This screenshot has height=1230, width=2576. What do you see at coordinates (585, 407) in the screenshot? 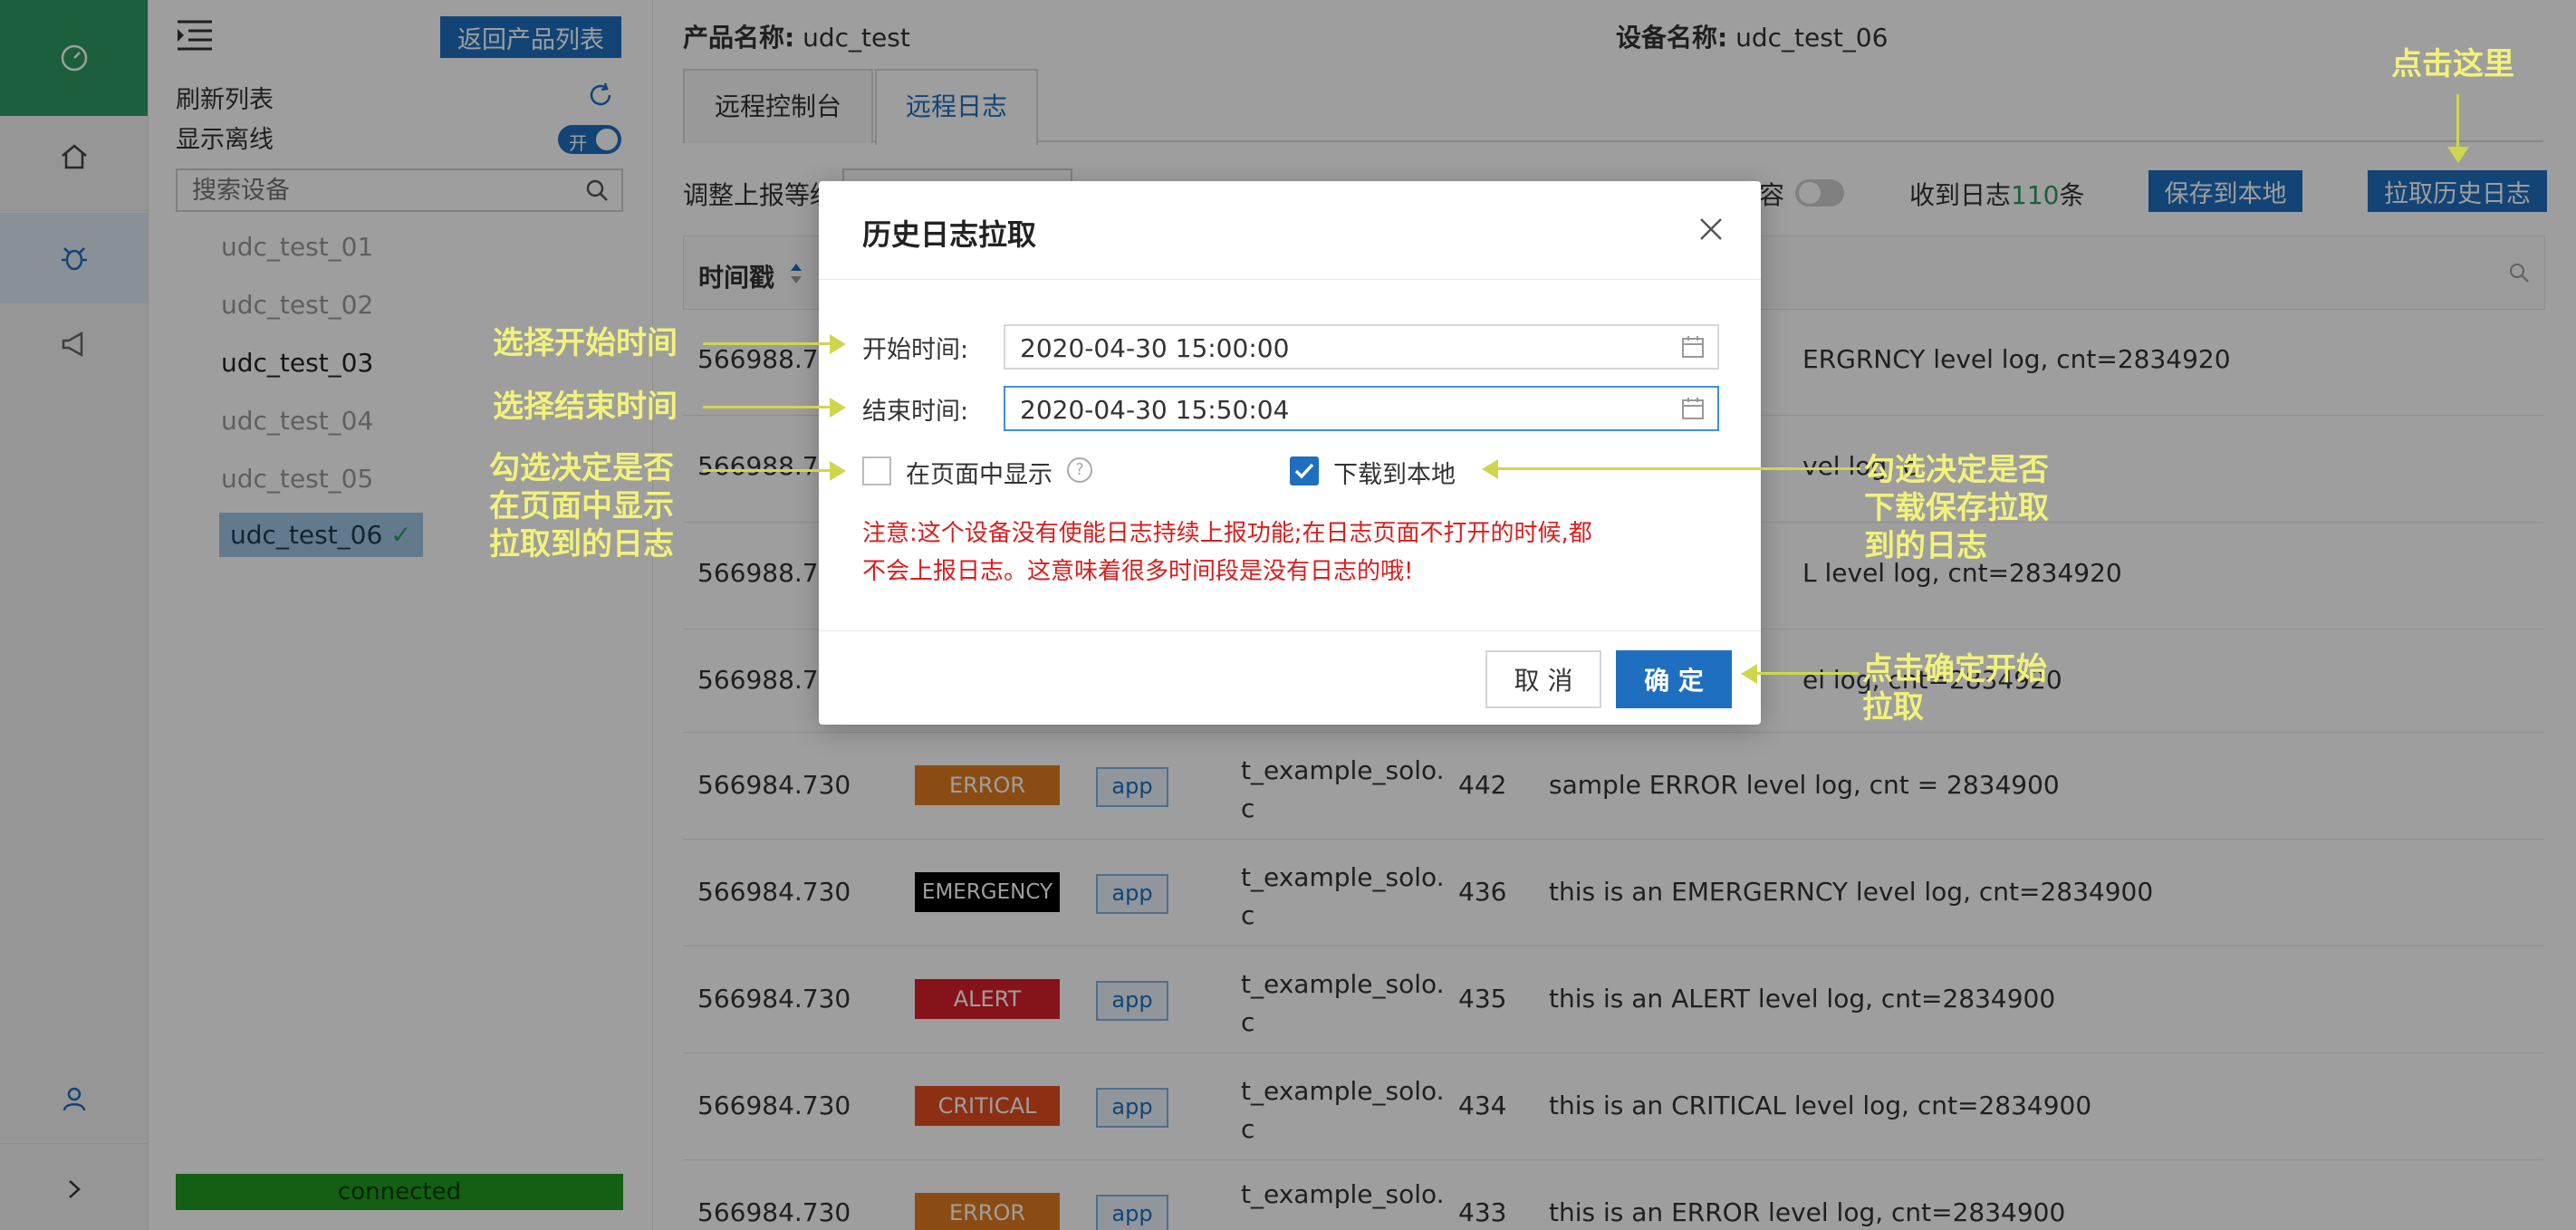
I see `annotation-choose-end: 选择结束时间` at bounding box center [585, 407].